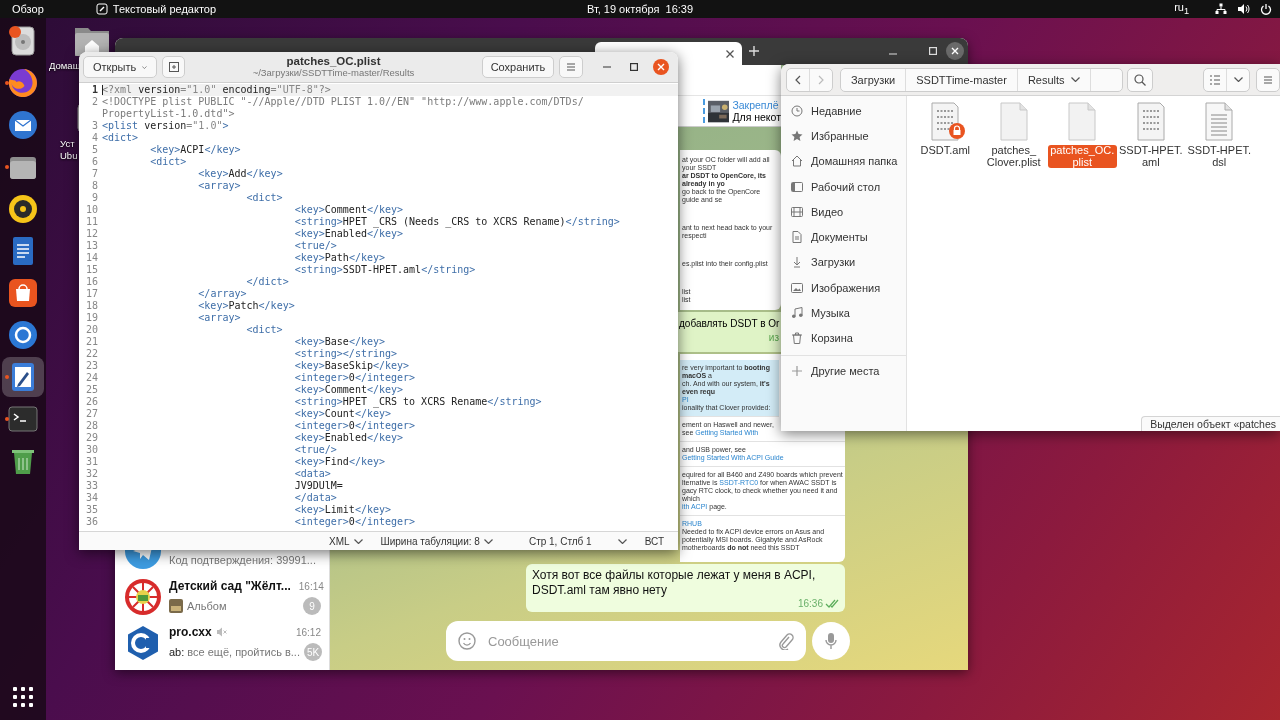  Describe the element at coordinates (843, 212) in the screenshot. I see `sidebar-item: Видео` at that location.